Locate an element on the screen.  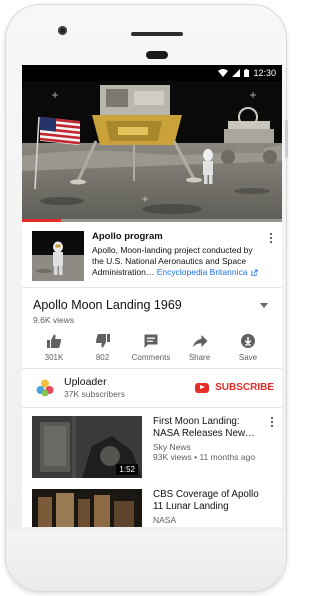
related-video-thumbnail-image is located at coordinates (87, 508).